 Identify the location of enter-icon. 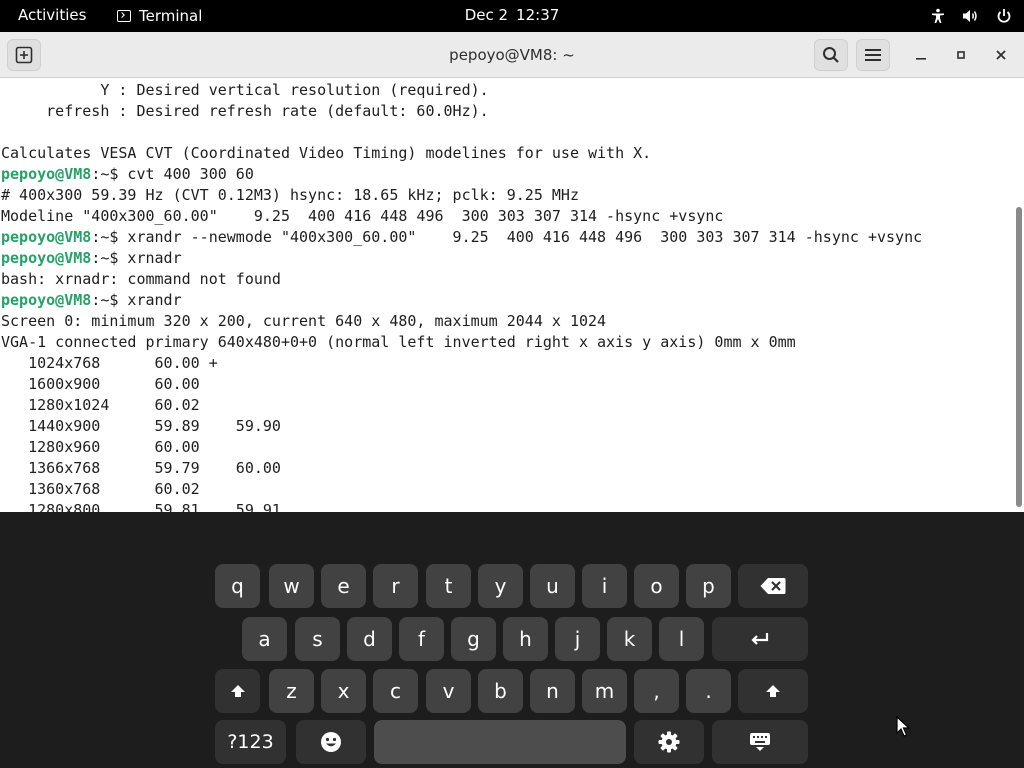
(760, 639).